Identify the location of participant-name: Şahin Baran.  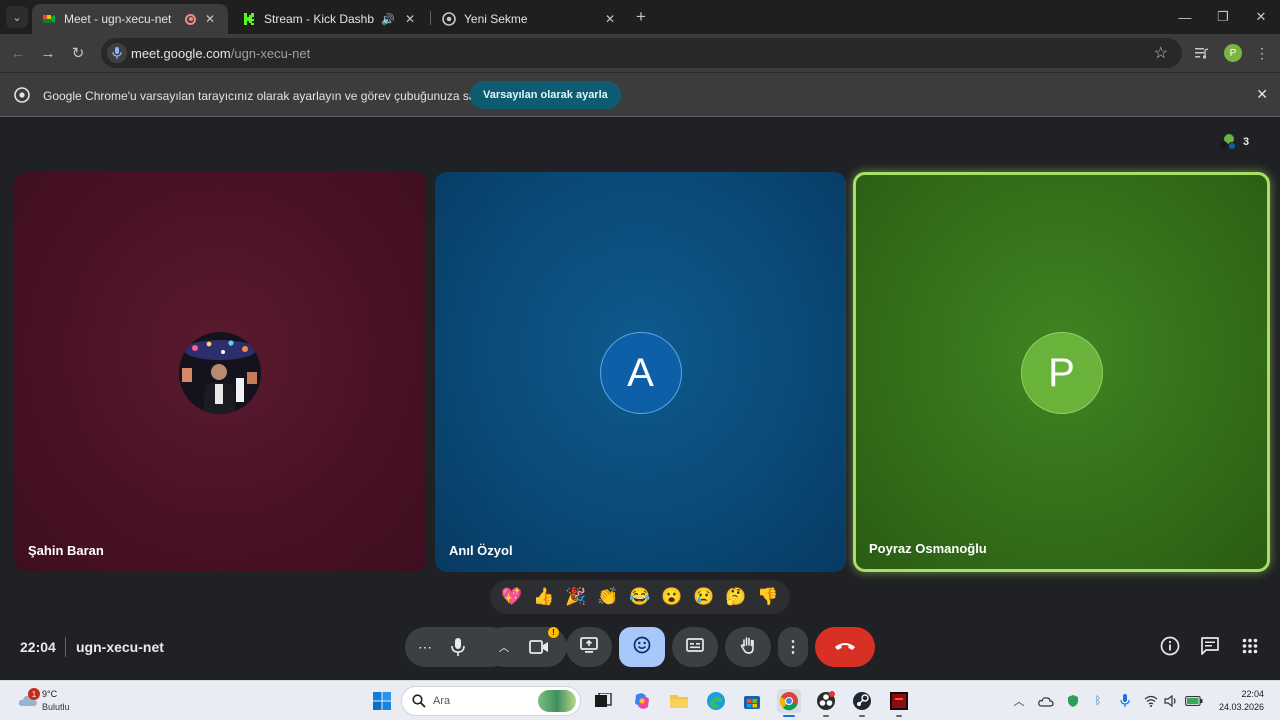
(66, 550).